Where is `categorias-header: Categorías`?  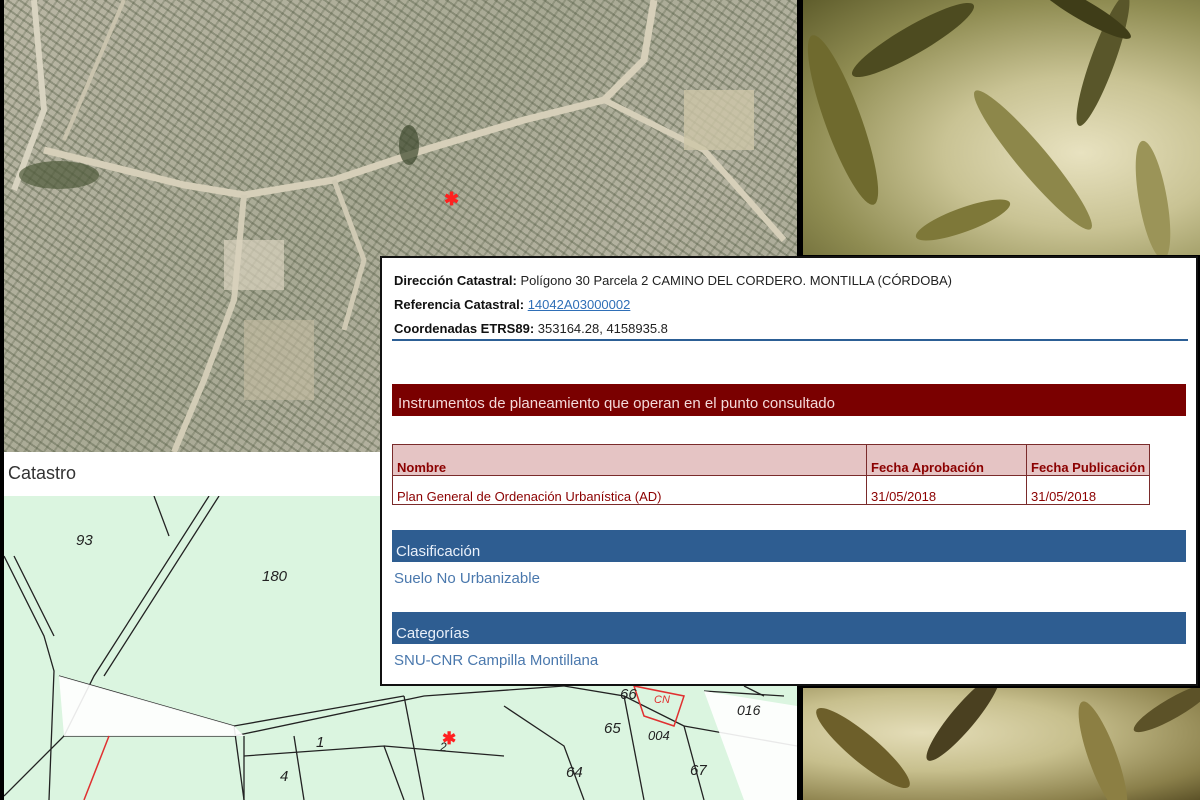
categorias-header: Categorías is located at coordinates (789, 628).